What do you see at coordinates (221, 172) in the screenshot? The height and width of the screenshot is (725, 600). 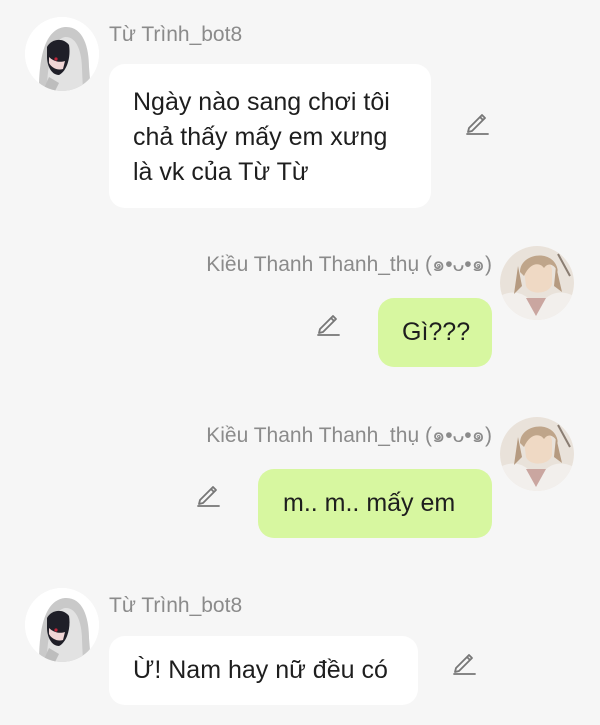 I see `message-text-line: là vk của Từ Từ` at bounding box center [221, 172].